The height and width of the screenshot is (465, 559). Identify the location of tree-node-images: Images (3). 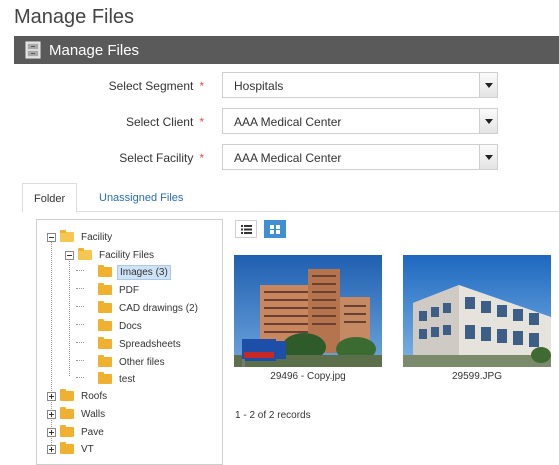
(134, 272).